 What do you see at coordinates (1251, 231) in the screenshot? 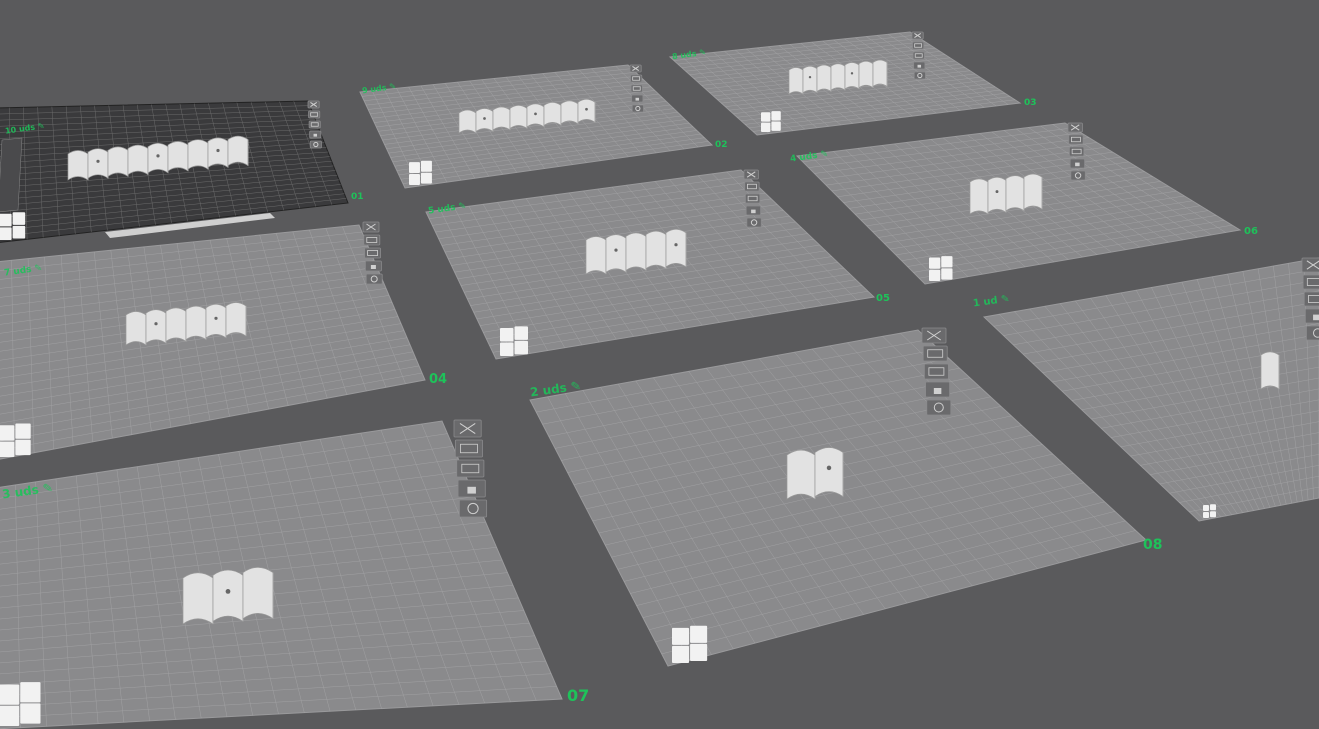
I see `plate-number: 06` at bounding box center [1251, 231].